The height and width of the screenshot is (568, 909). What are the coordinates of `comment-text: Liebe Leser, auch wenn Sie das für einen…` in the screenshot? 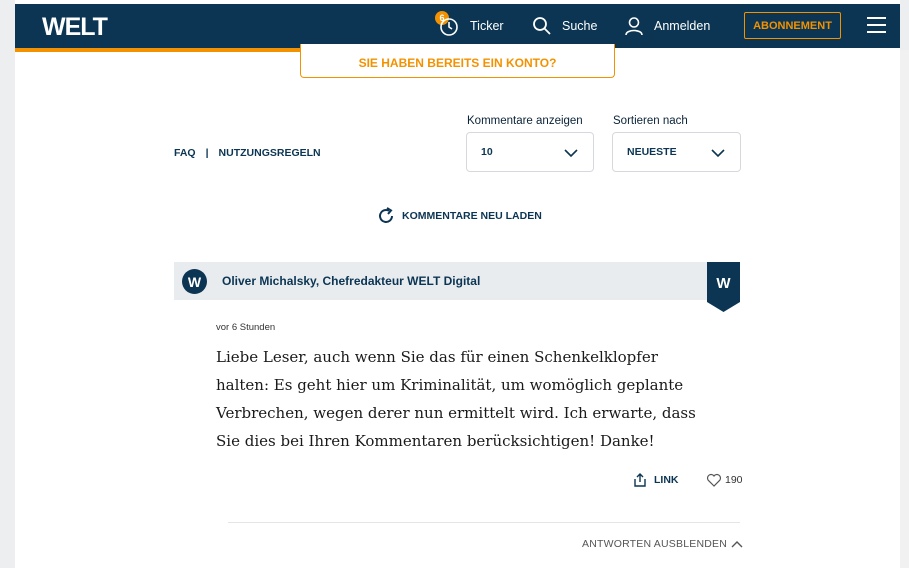 It's located at (456, 399).